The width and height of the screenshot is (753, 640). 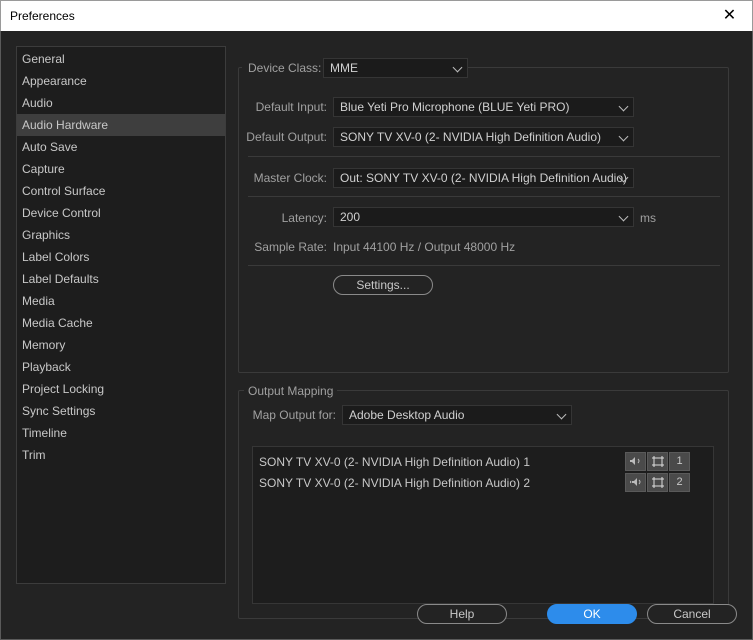 I want to click on master-clock-label: Master Clock:, so click(x=290, y=178).